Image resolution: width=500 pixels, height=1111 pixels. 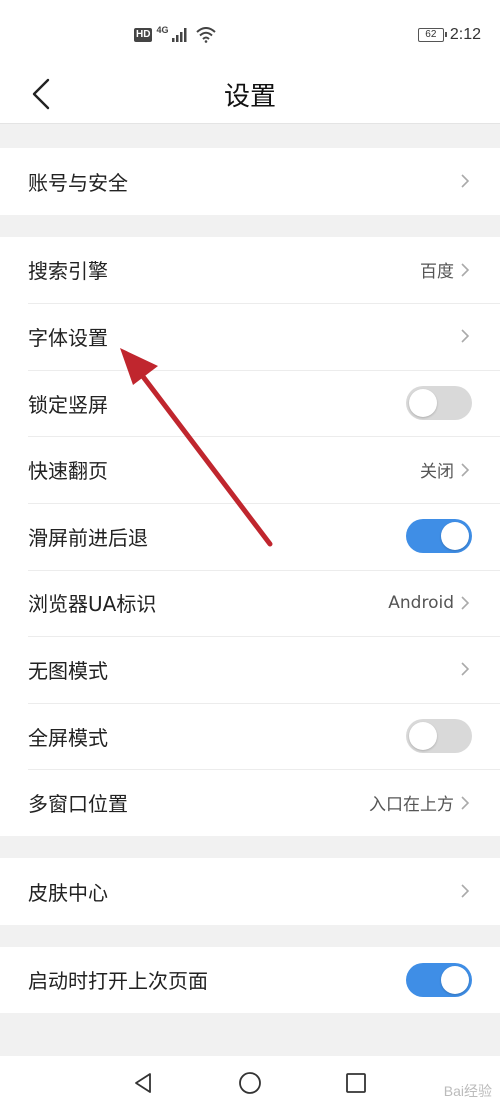 What do you see at coordinates (68, 271) in the screenshot?
I see `setting-label: 搜索引擎` at bounding box center [68, 271].